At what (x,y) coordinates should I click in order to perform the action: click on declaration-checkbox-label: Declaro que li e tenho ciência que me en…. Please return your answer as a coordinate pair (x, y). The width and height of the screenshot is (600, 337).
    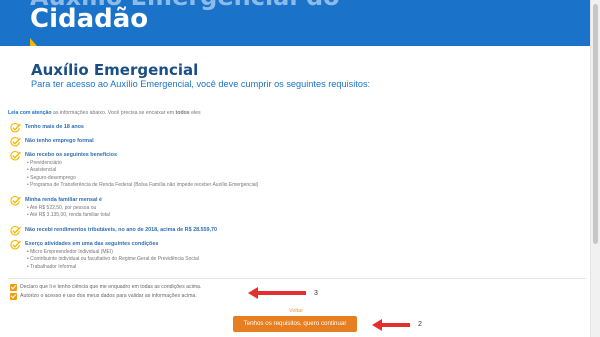
    Looking at the image, I should click on (110, 287).